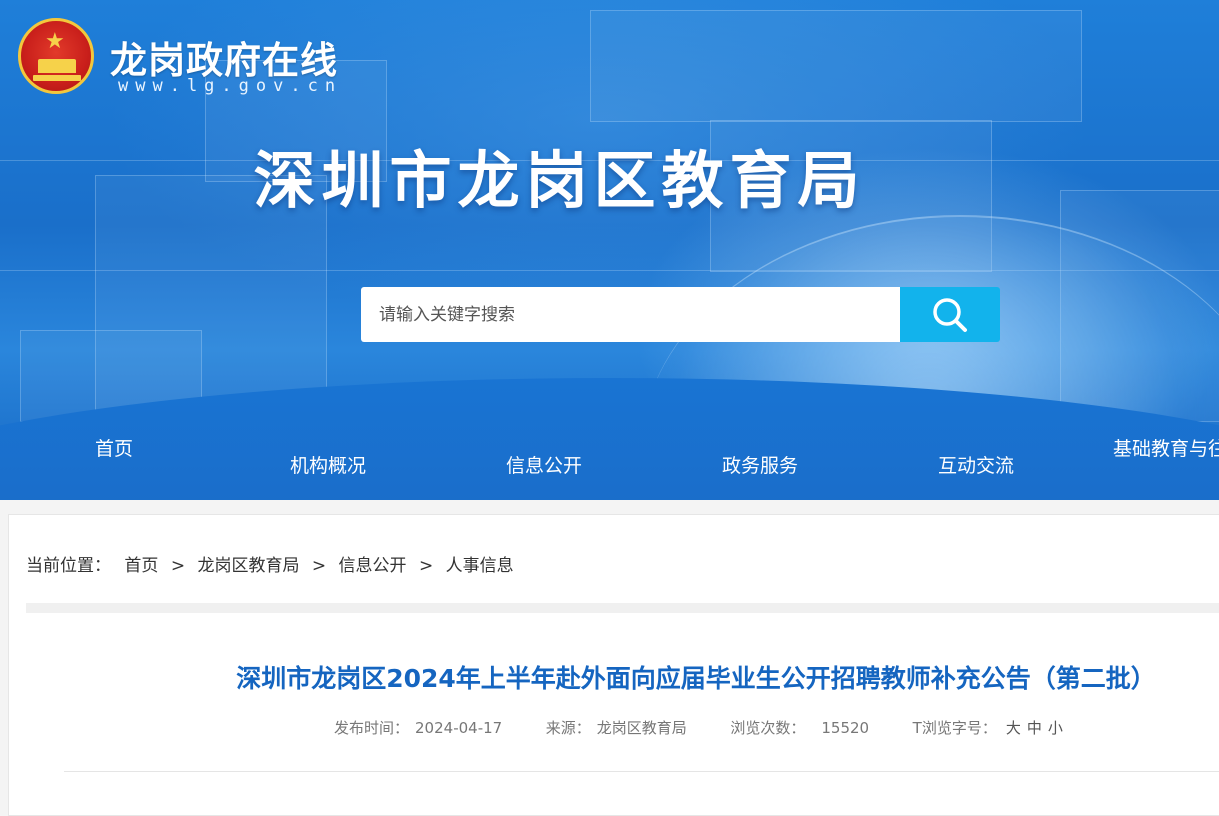 The image size is (1219, 816). What do you see at coordinates (56, 56) in the screenshot?
I see `national-emblem-icon: ★` at bounding box center [56, 56].